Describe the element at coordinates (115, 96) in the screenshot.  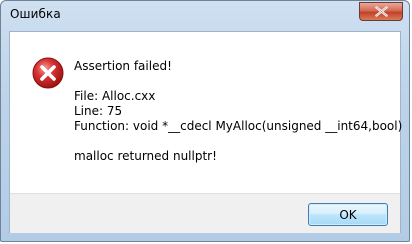
I see `file-line: File: Alloc.cxx` at that location.